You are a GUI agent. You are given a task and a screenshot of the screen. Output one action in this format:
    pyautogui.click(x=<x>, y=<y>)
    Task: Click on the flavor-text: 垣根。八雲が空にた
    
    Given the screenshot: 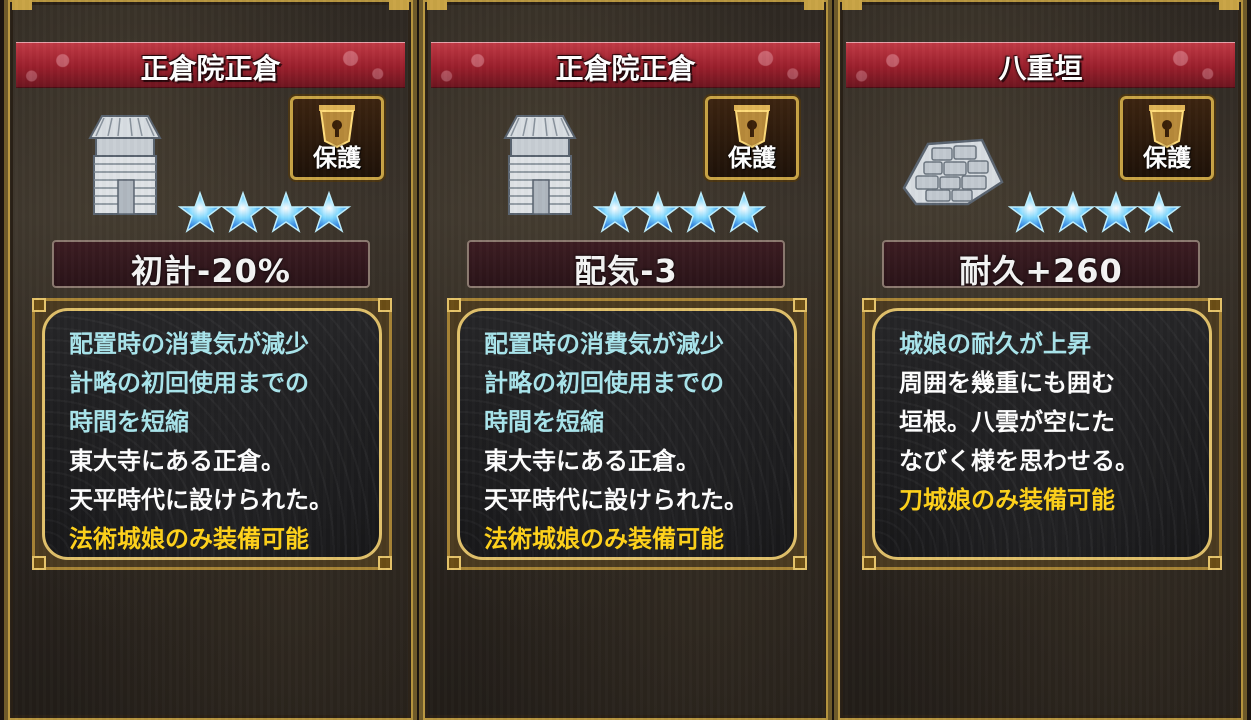 What is the action you would take?
    pyautogui.click(x=1007, y=422)
    